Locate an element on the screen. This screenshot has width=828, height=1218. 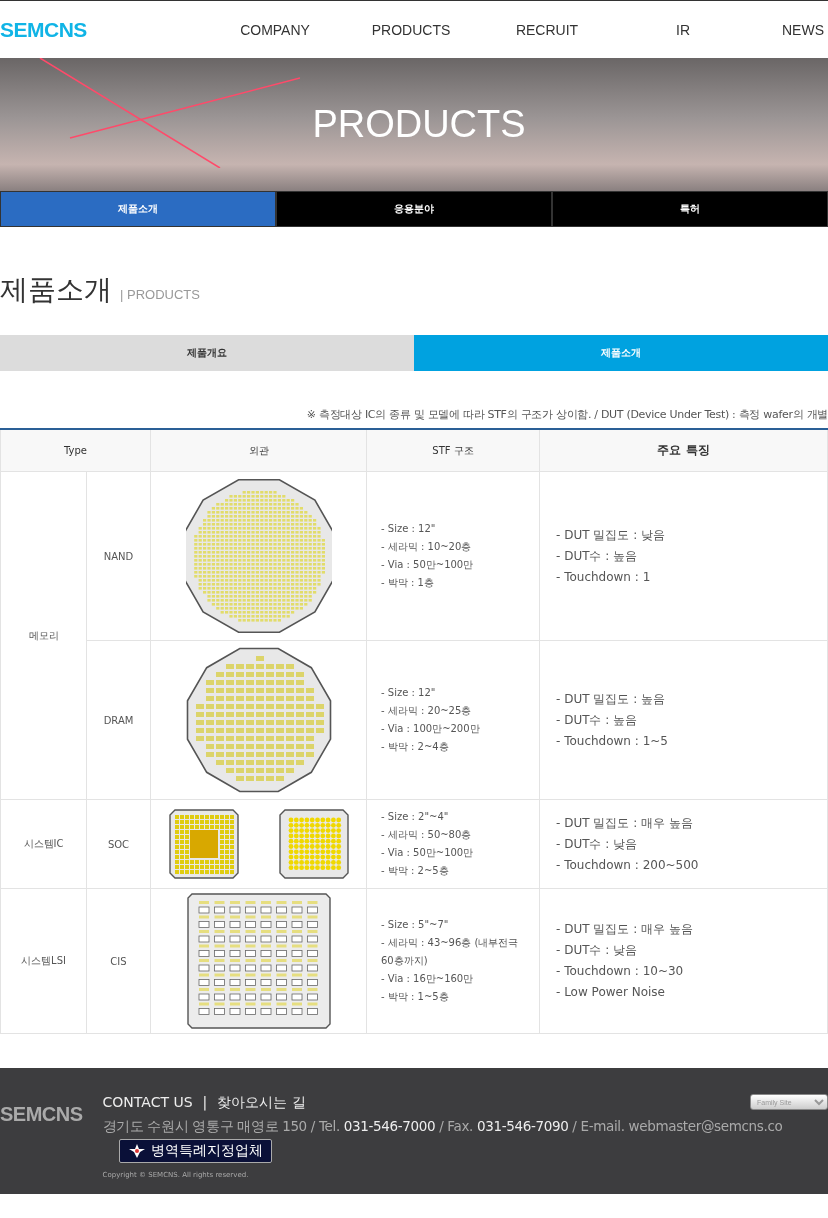
structure-spec: - 박막 : 1층 is located at coordinates (408, 583).